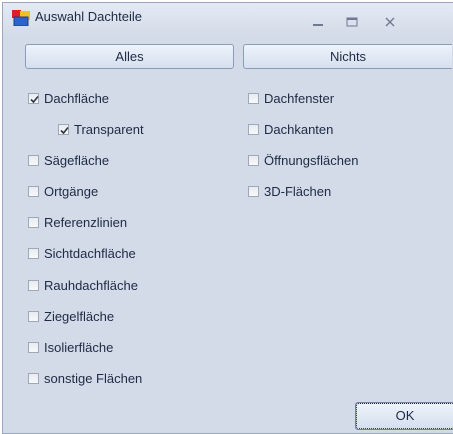  Describe the element at coordinates (352, 22) in the screenshot. I see `maximize-icon` at that location.